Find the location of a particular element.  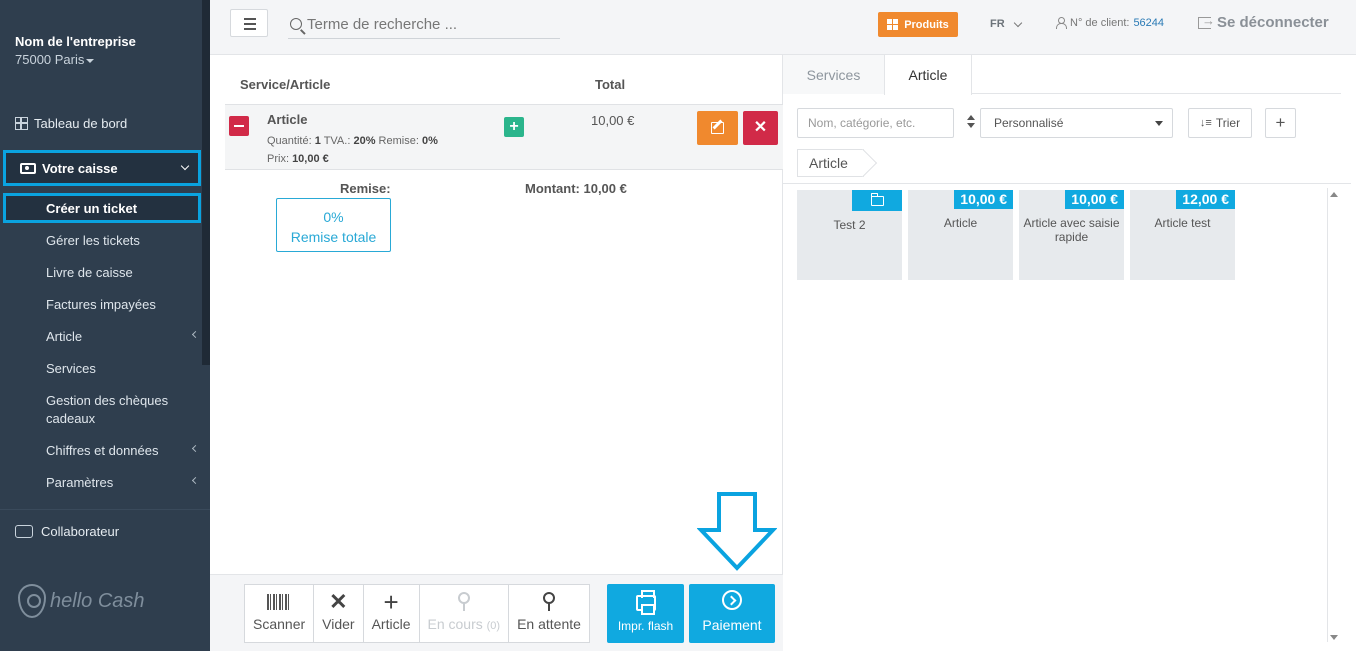

trier-label: Trier is located at coordinates (1228, 123).